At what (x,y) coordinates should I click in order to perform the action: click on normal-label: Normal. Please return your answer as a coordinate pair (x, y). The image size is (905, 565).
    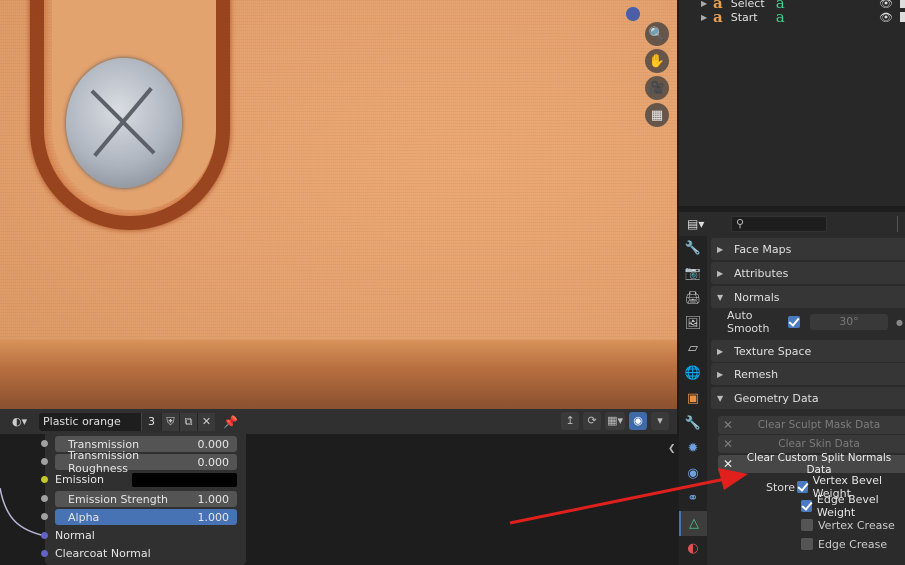
    Looking at the image, I should click on (75, 535).